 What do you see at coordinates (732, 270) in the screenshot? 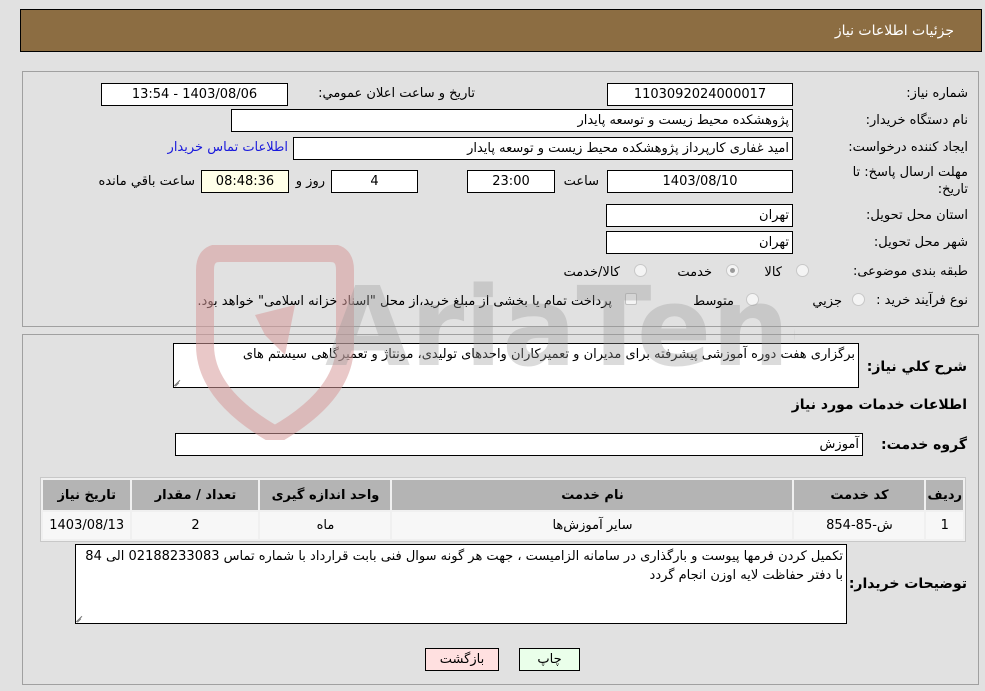
I see `category-radio-service` at bounding box center [732, 270].